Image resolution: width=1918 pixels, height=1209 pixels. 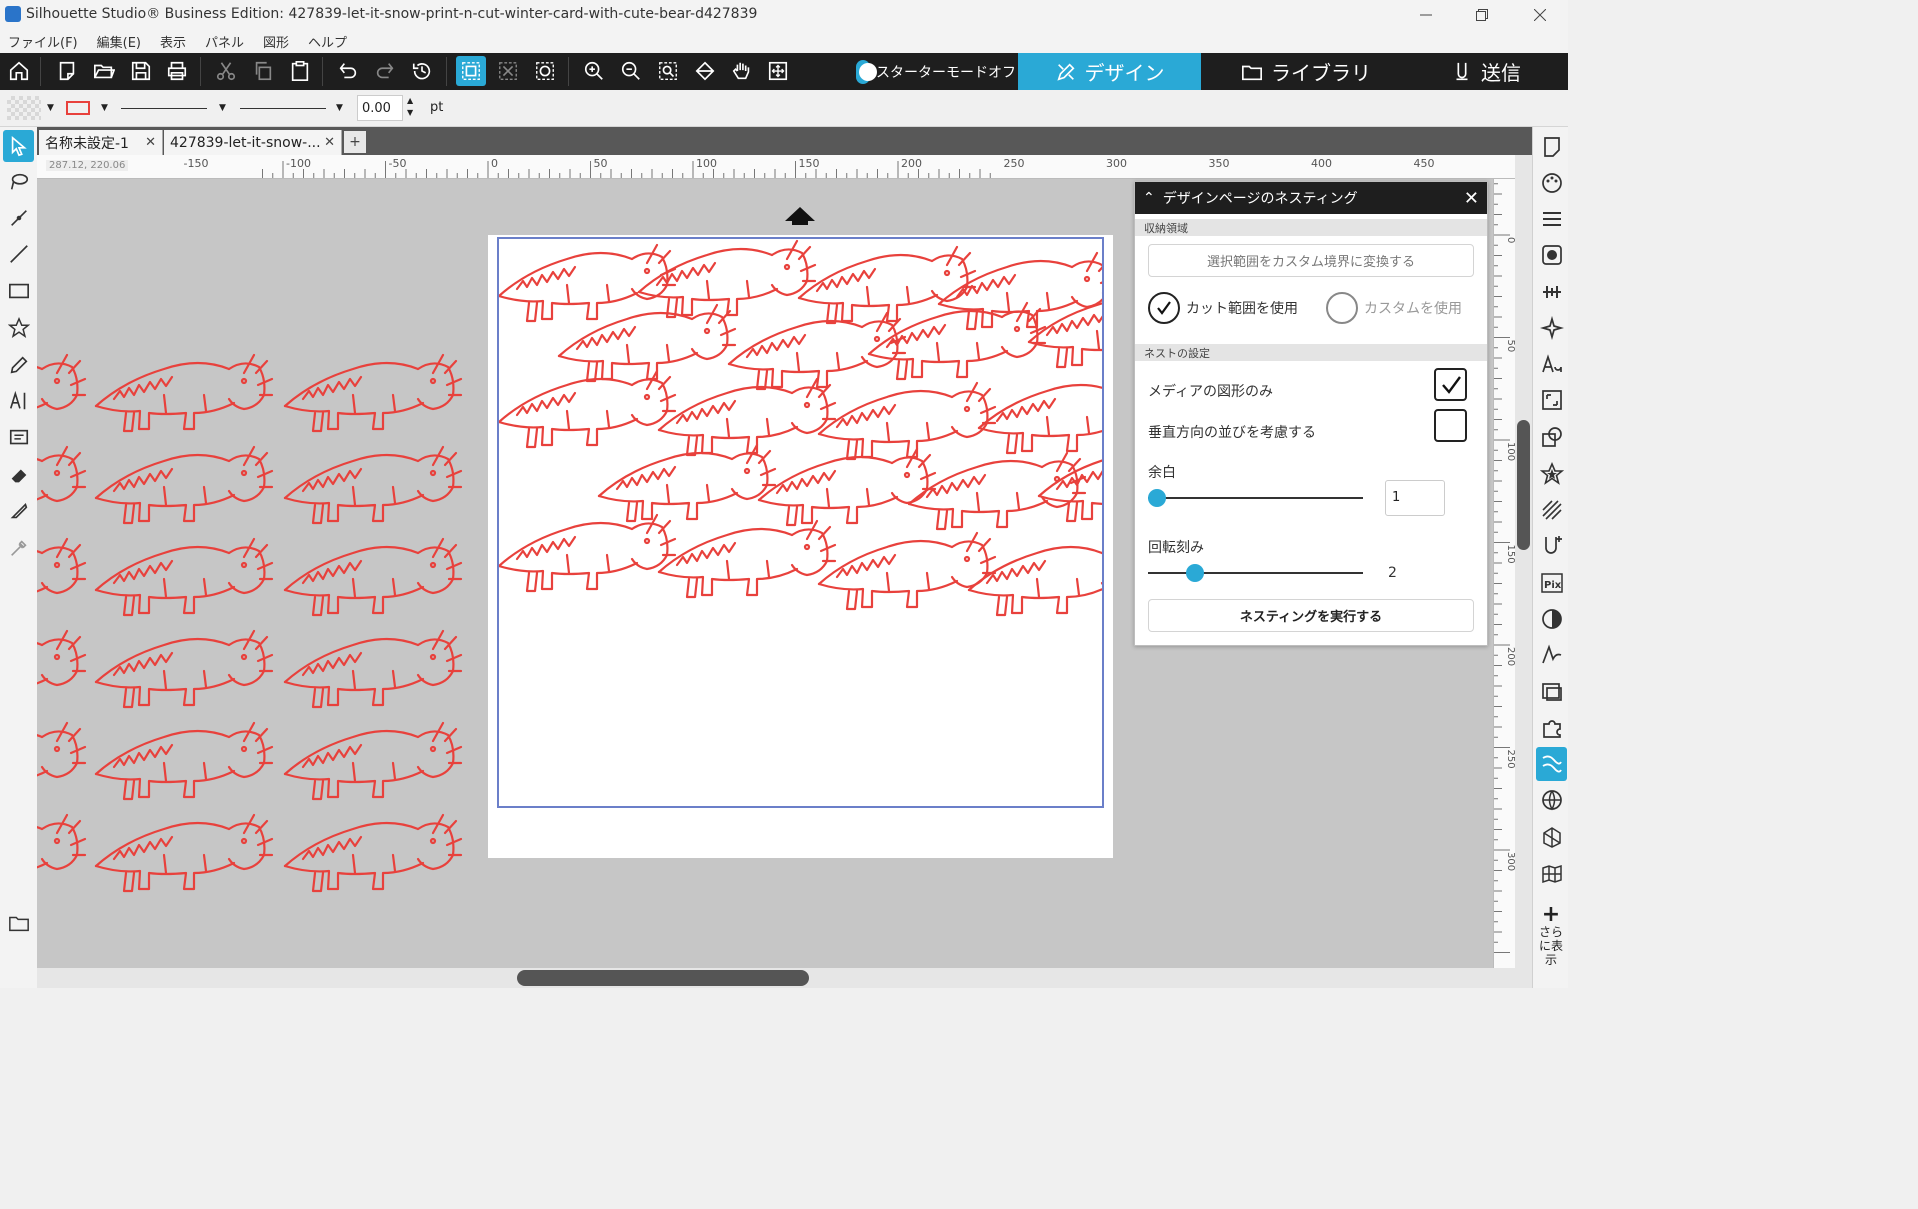 I want to click on modify-button, so click(x=1551, y=437).